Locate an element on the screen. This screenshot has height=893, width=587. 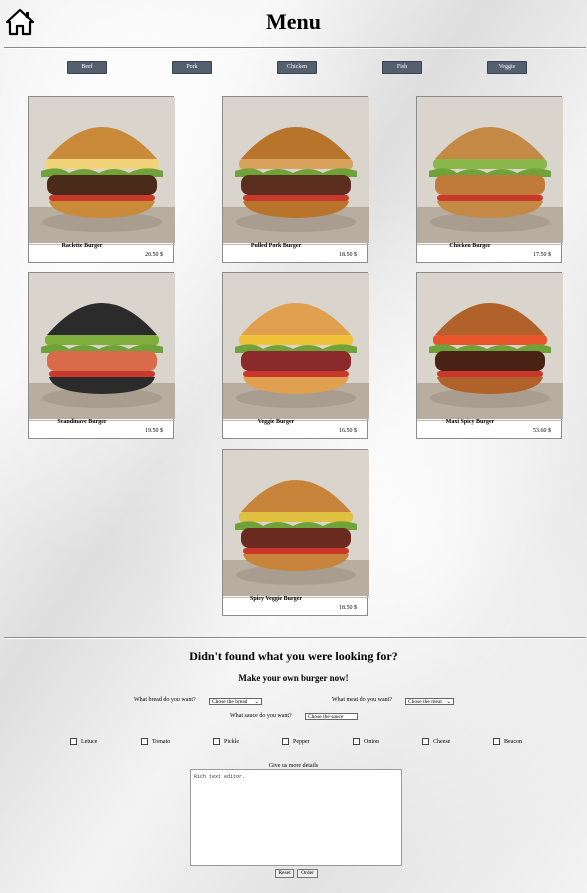
topping-option-cheese: Cheese is located at coordinates (436, 741).